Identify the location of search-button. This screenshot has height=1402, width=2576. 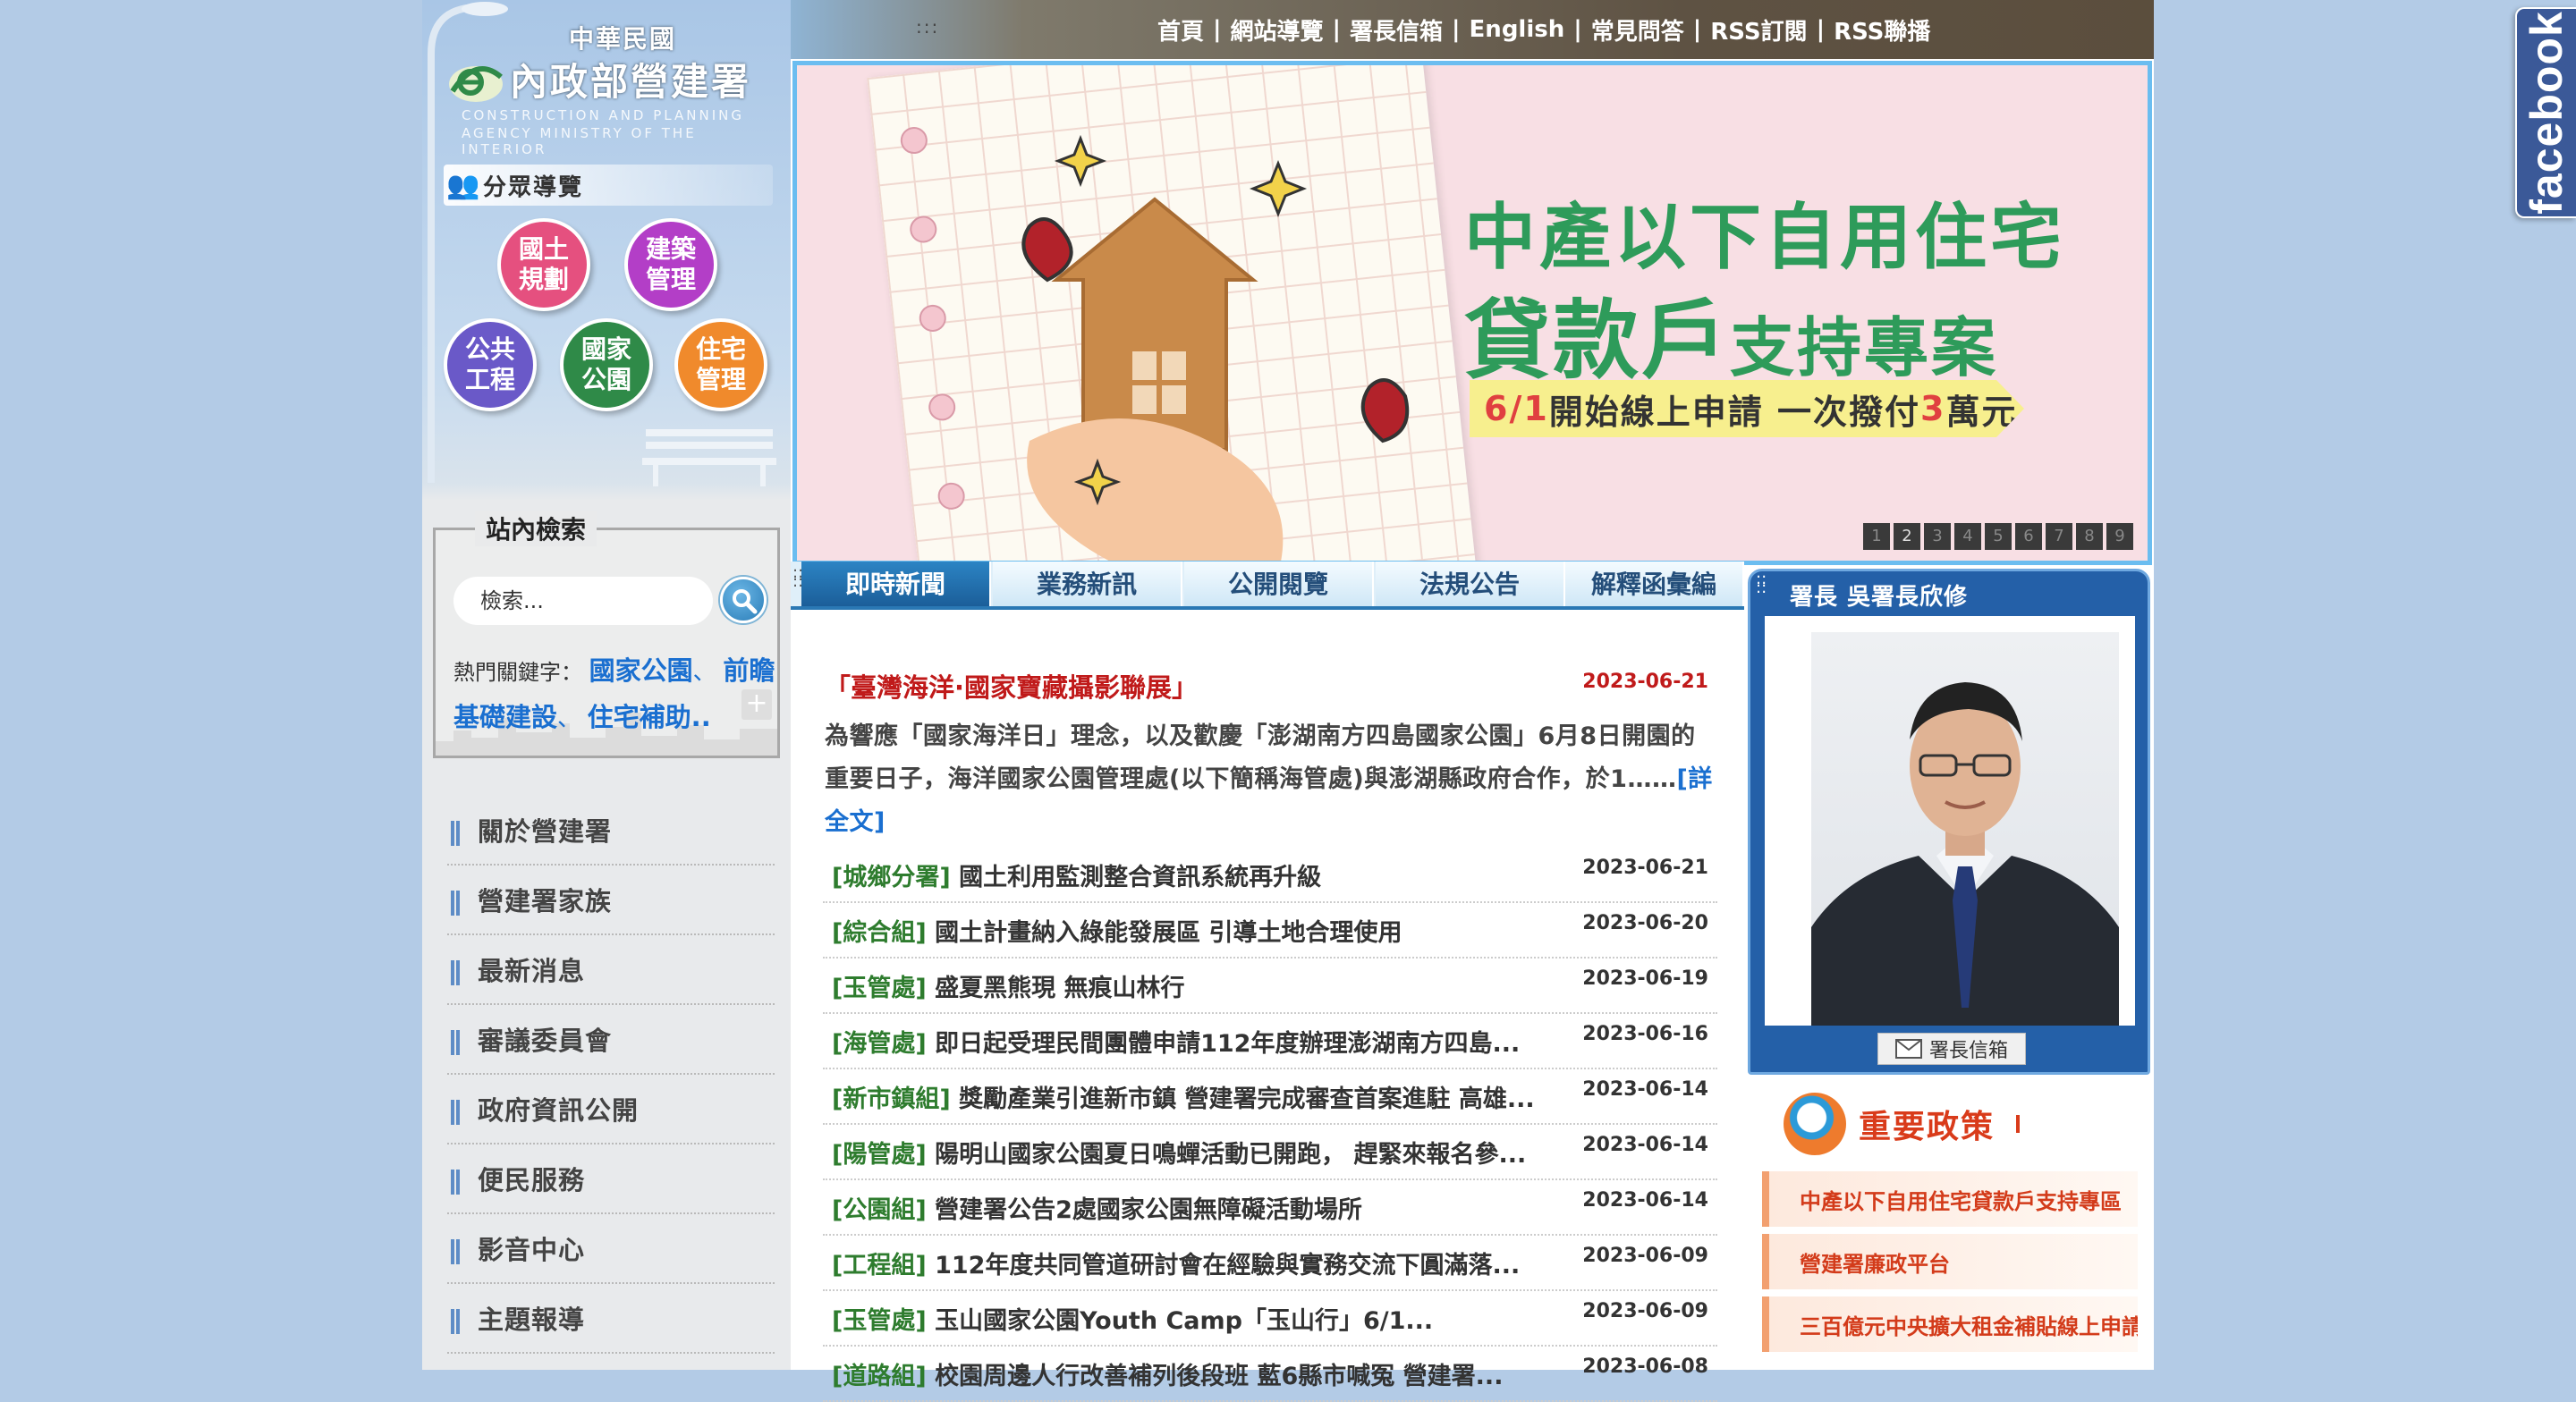
(743, 600).